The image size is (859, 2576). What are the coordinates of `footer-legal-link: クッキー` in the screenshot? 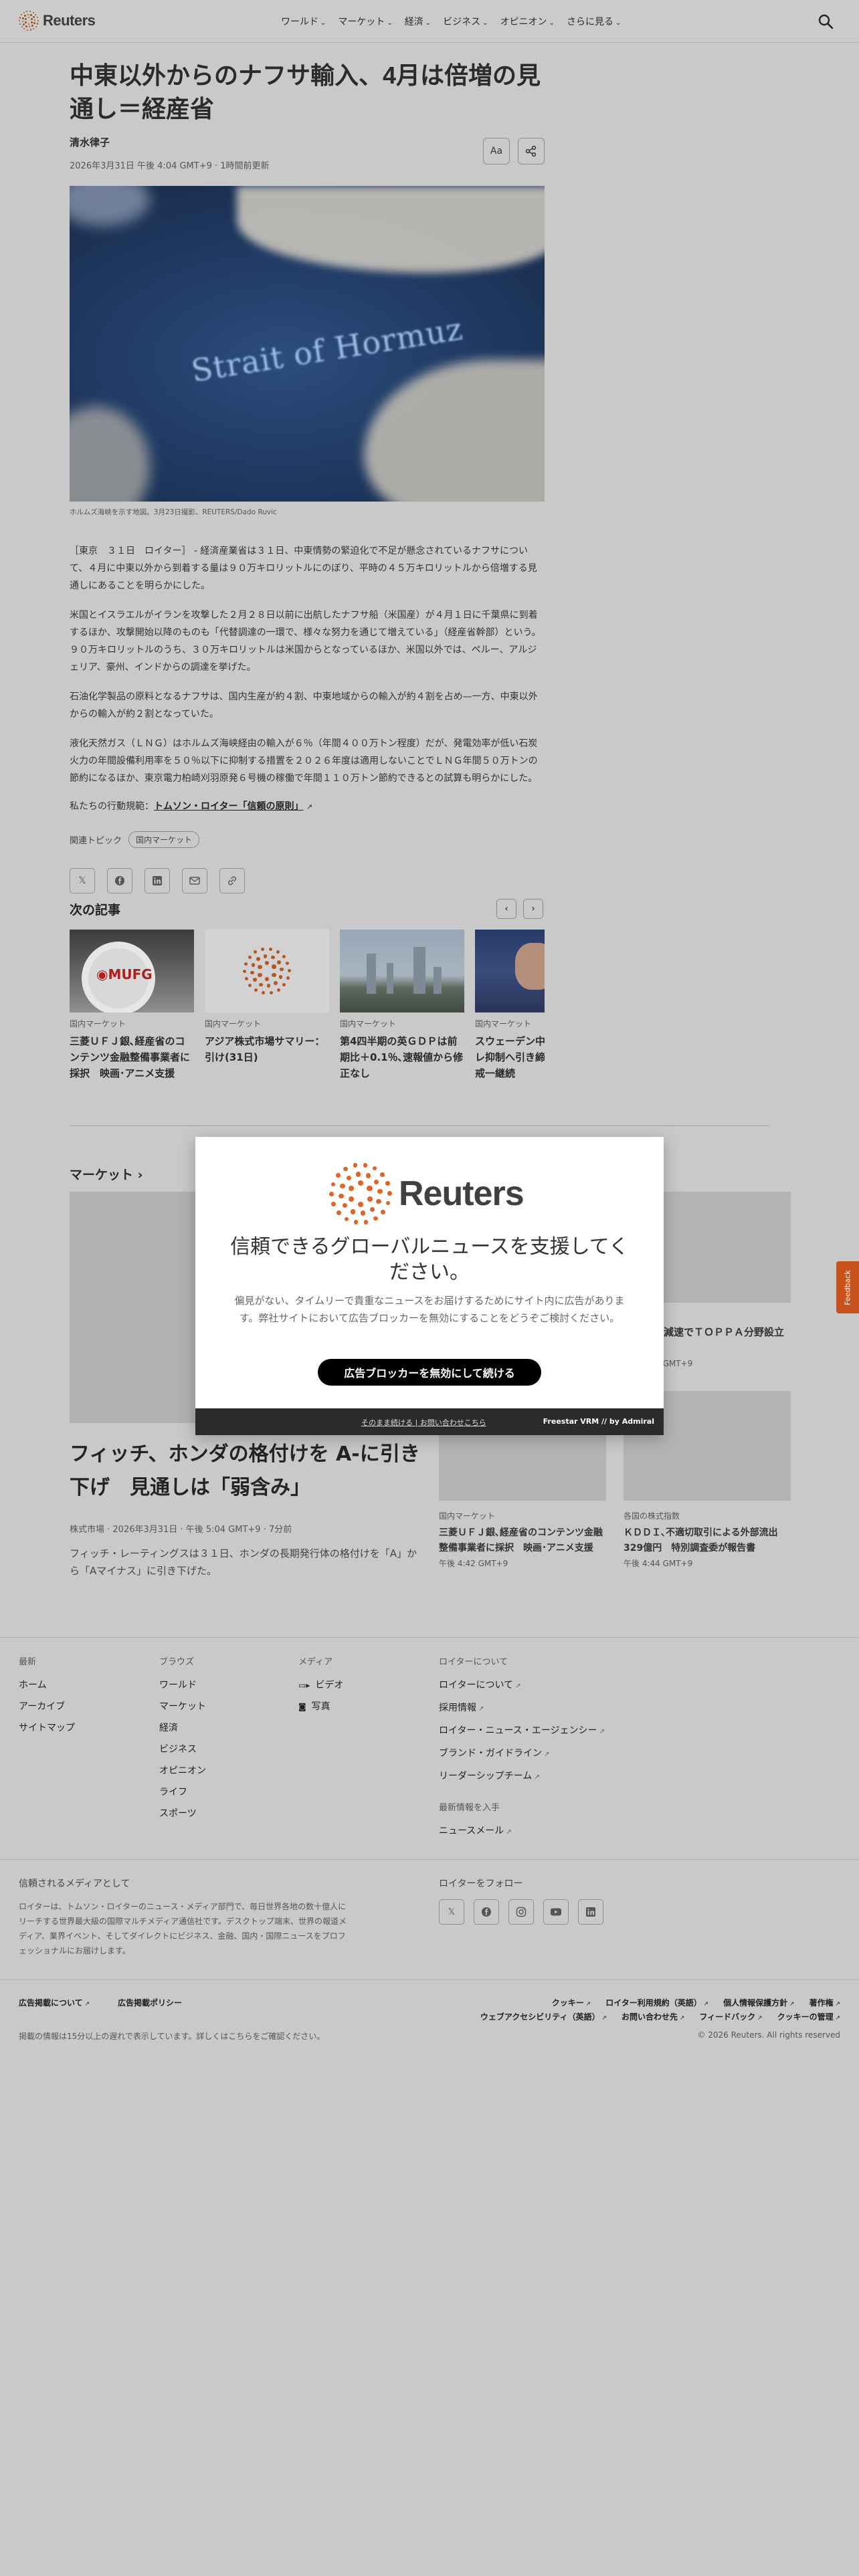 It's located at (571, 2002).